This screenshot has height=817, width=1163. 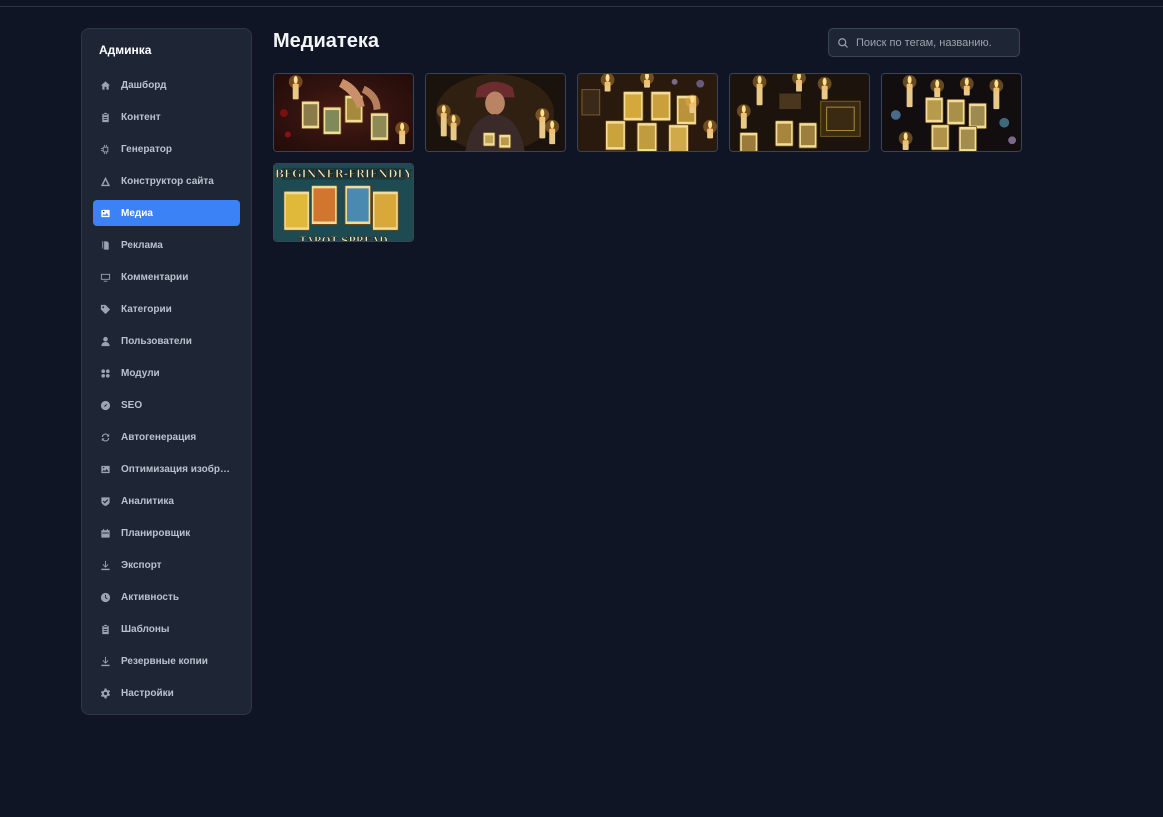 What do you see at coordinates (166, 117) in the screenshot?
I see `sidebar-item: Контент` at bounding box center [166, 117].